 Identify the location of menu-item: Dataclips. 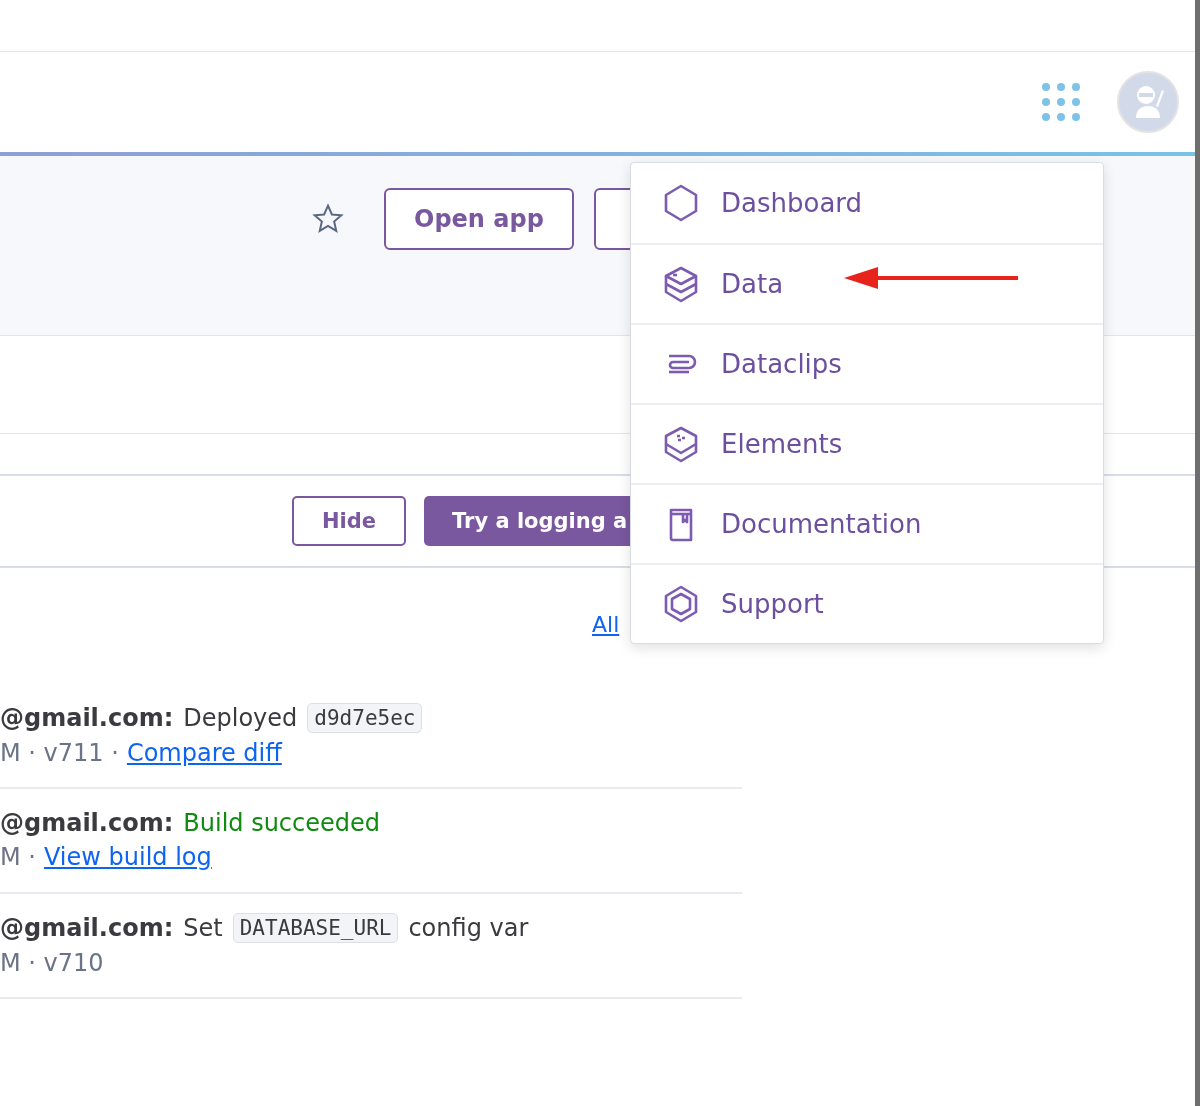
(867, 363).